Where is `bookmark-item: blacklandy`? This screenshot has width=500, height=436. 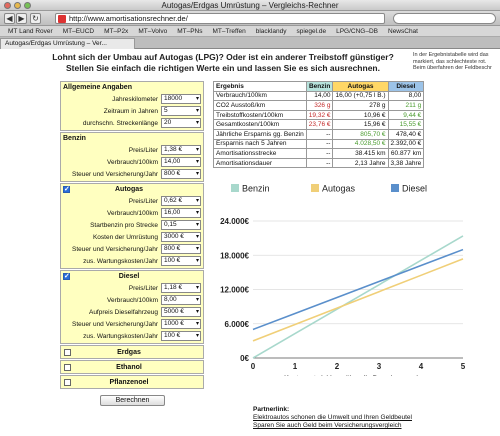
bookmark-item: blacklandy is located at coordinates (271, 31).